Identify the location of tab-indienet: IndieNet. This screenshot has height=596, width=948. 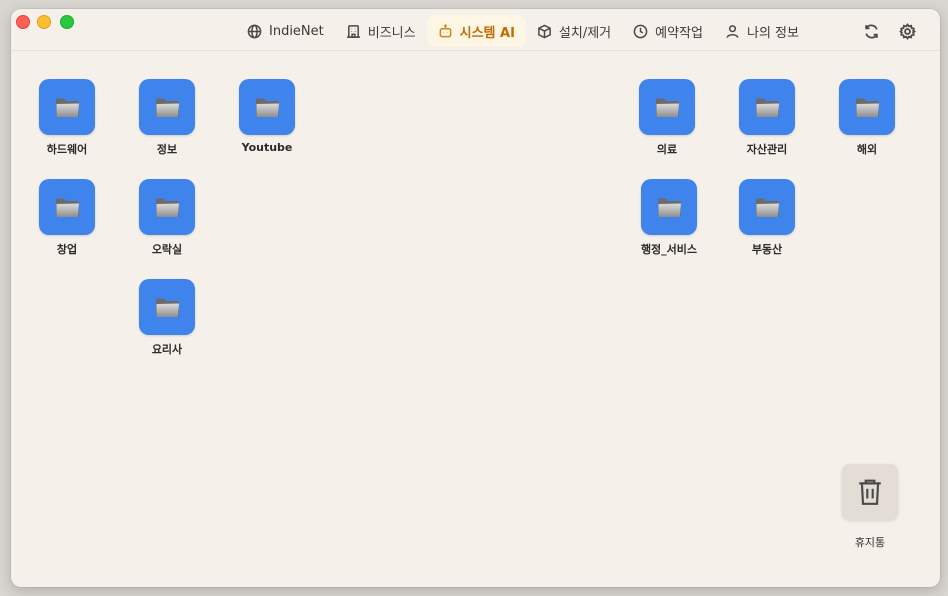
(285, 31).